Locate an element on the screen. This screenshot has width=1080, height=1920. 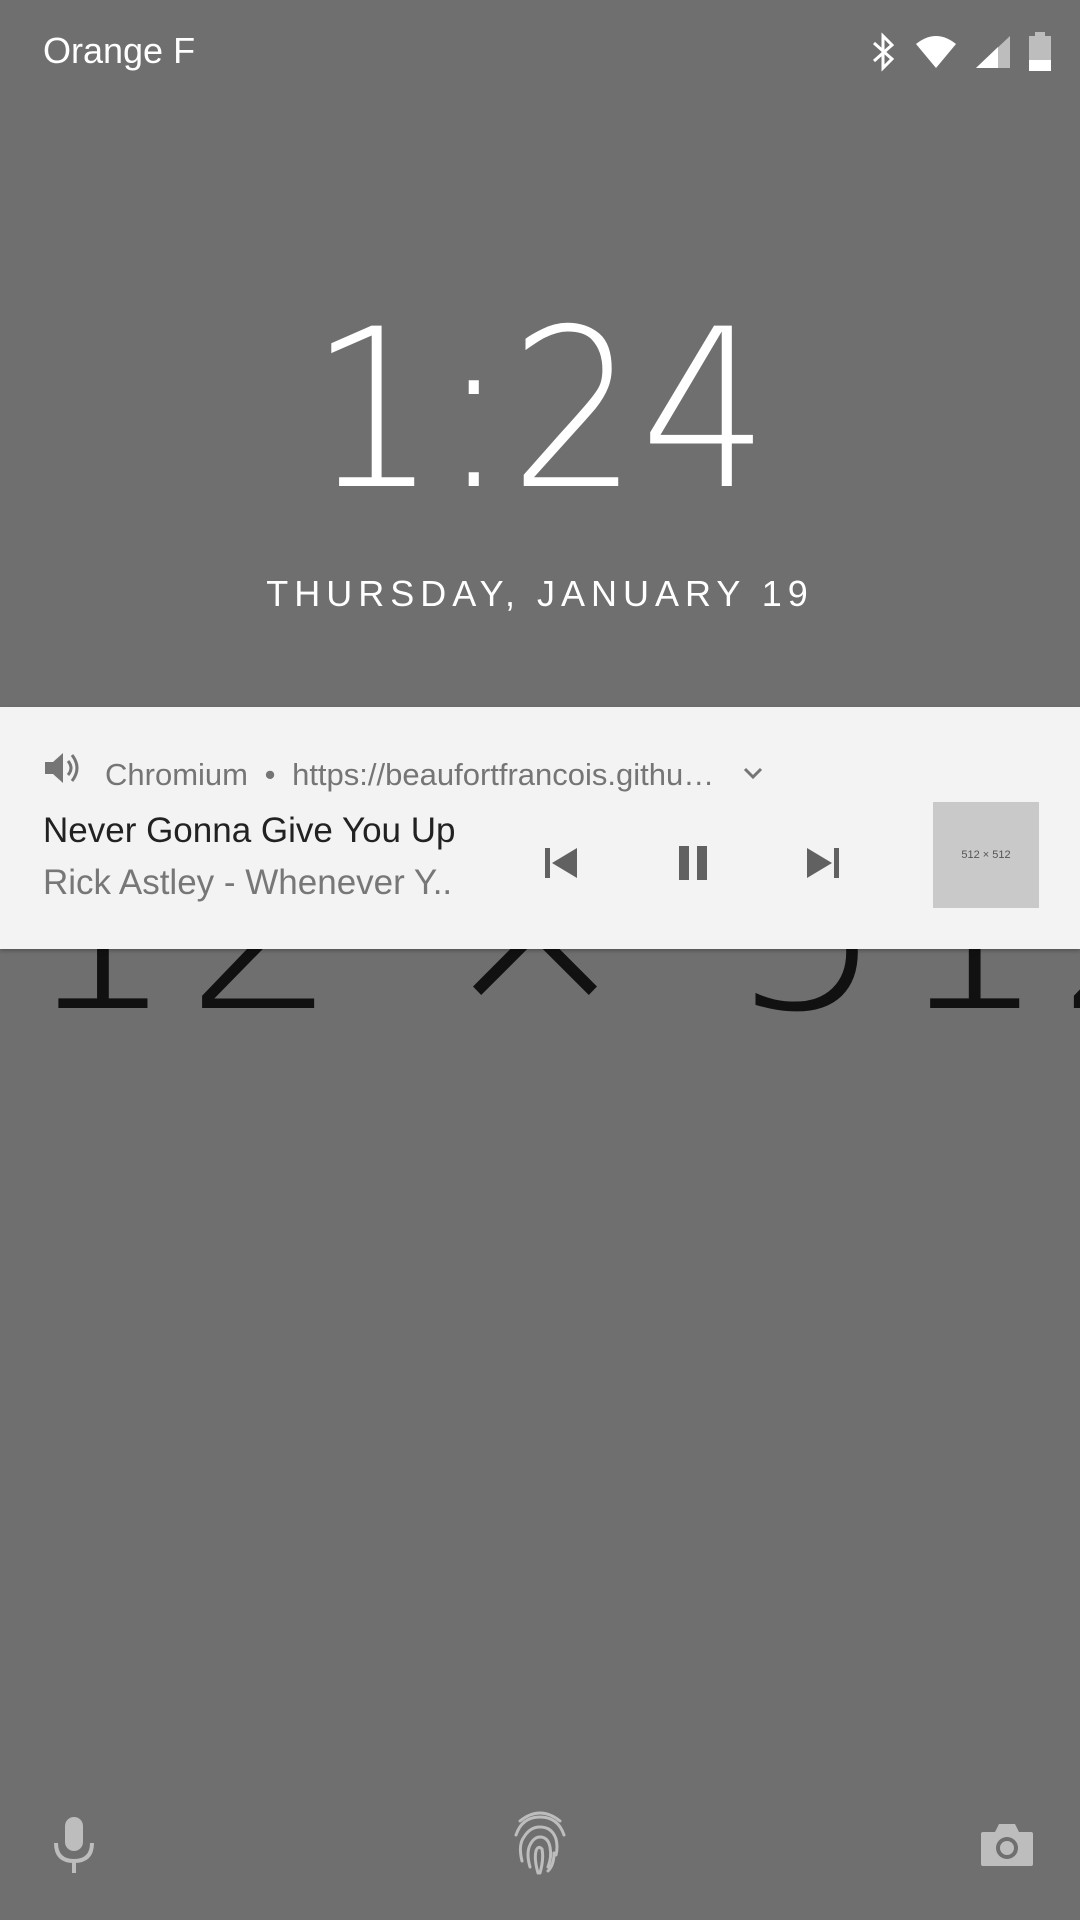
album-artwork-label: 512 × 512 is located at coordinates (986, 855).